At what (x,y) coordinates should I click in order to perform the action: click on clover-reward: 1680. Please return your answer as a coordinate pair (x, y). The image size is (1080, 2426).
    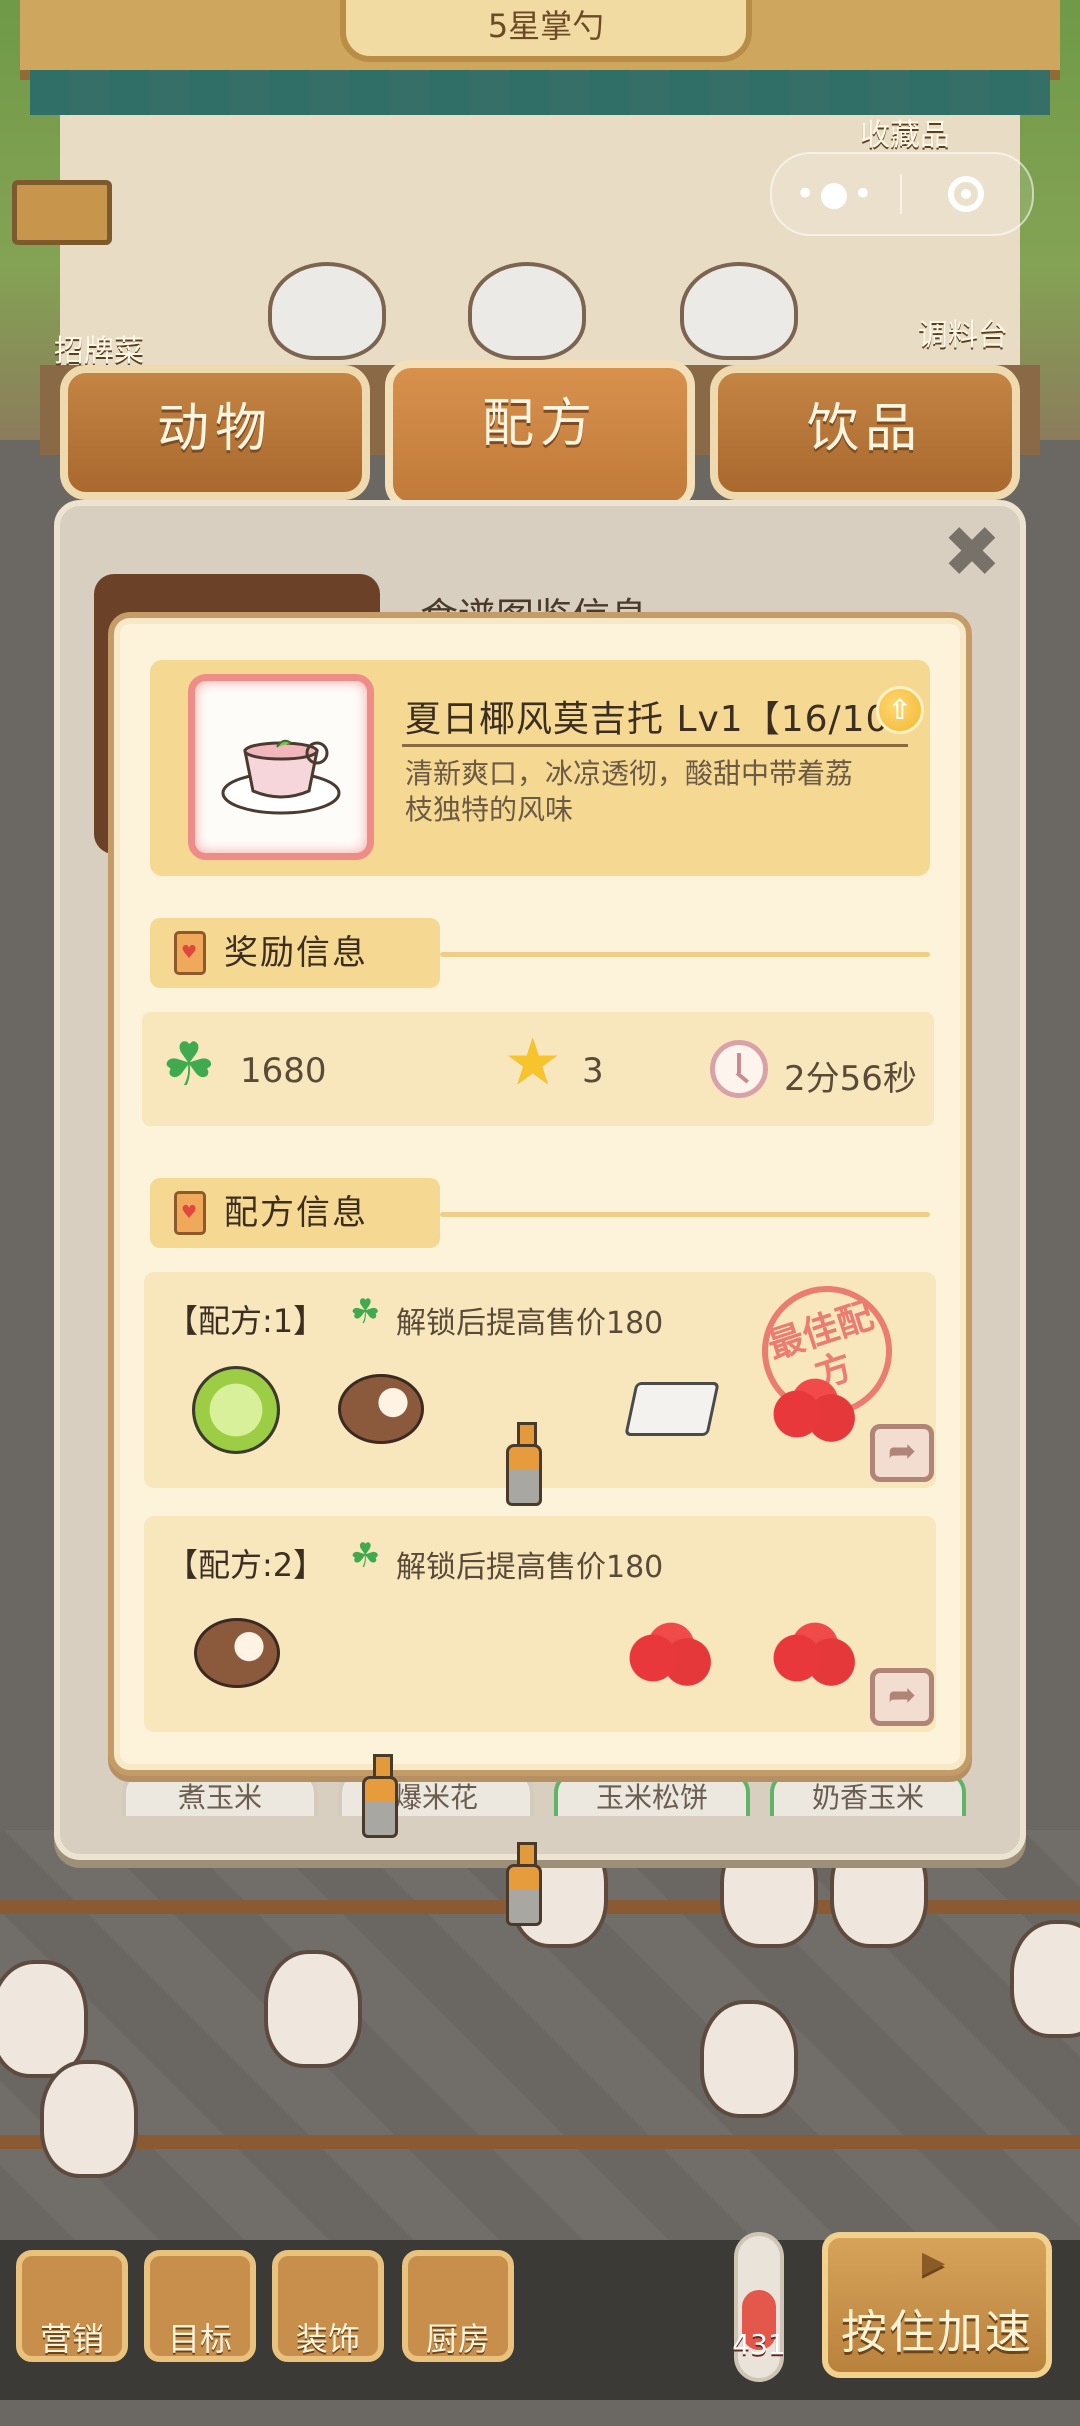
    Looking at the image, I should click on (283, 1071).